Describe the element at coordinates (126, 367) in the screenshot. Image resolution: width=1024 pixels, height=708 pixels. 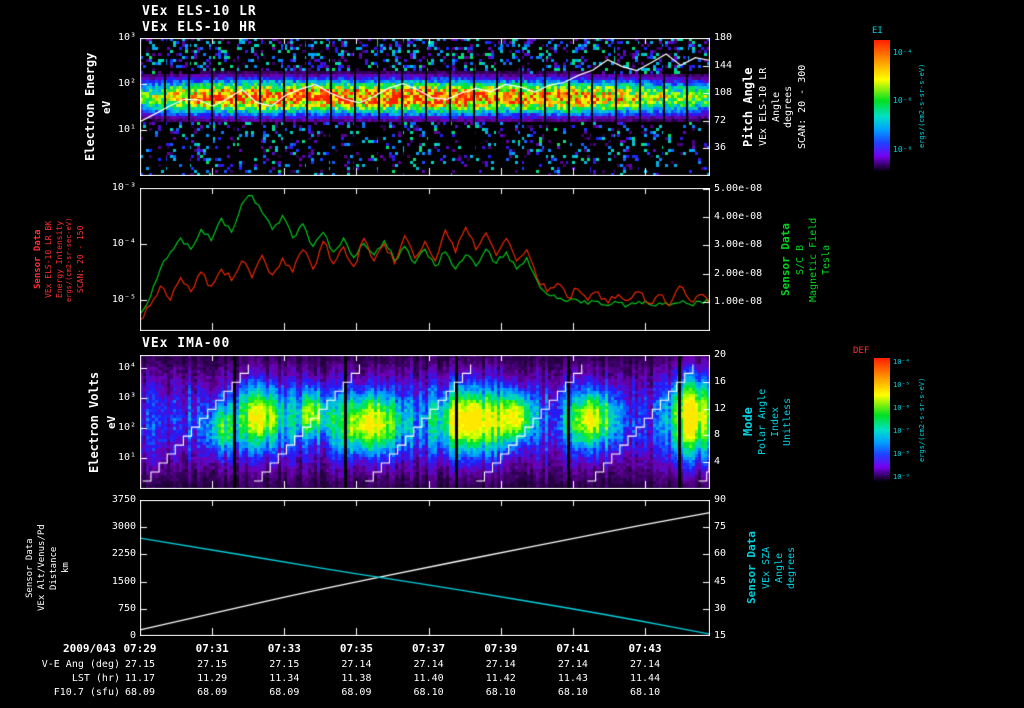
I see `panel3-ytick: 10⁴` at that location.